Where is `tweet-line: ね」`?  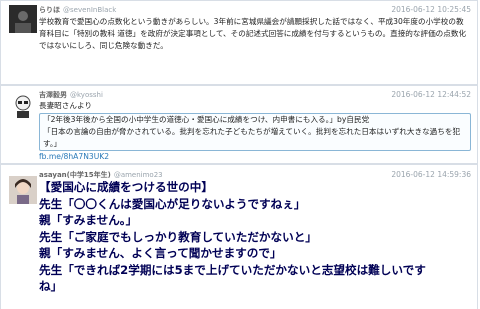
tweet-line: ね」 is located at coordinates (51, 286).